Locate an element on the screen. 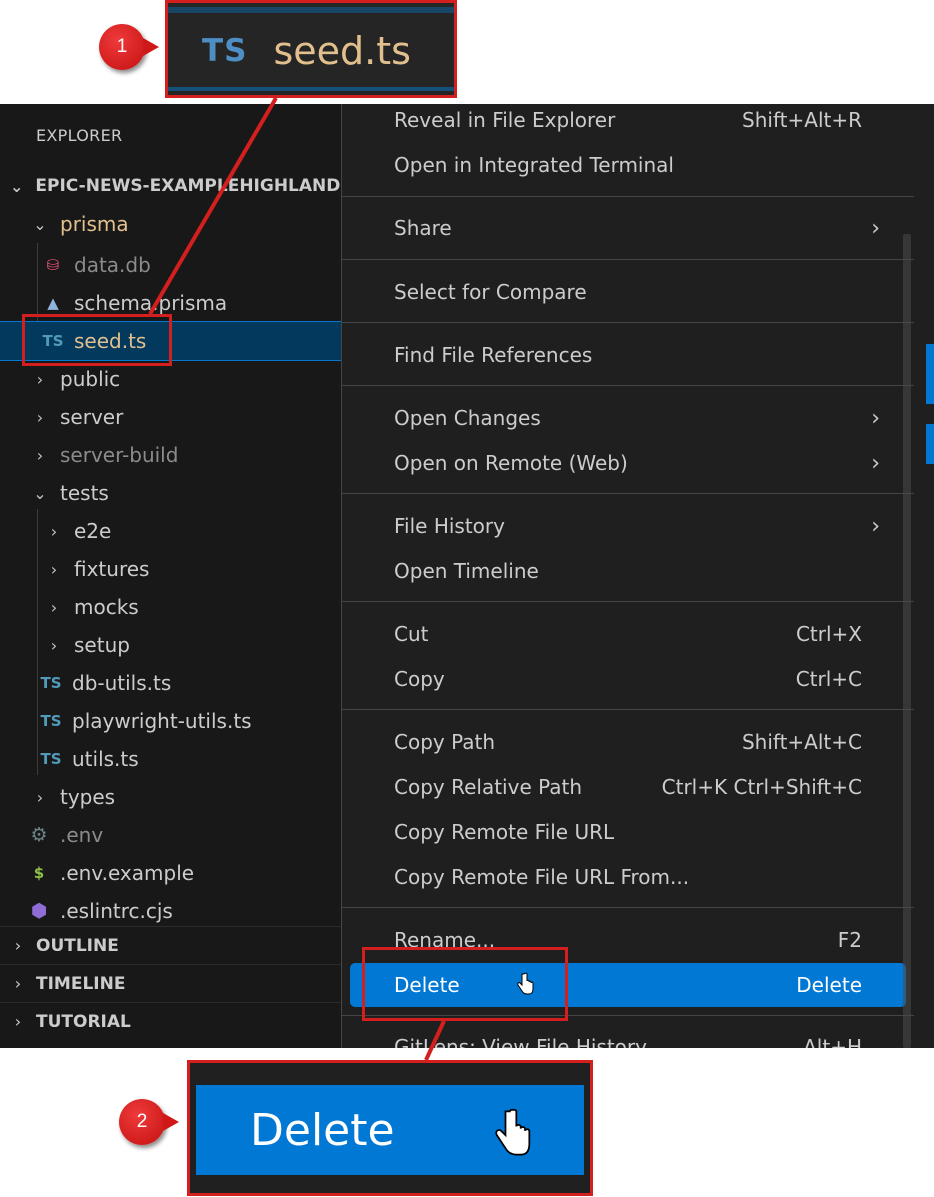  menu-item-label: GitLens: View File History is located at coordinates (520, 1041).